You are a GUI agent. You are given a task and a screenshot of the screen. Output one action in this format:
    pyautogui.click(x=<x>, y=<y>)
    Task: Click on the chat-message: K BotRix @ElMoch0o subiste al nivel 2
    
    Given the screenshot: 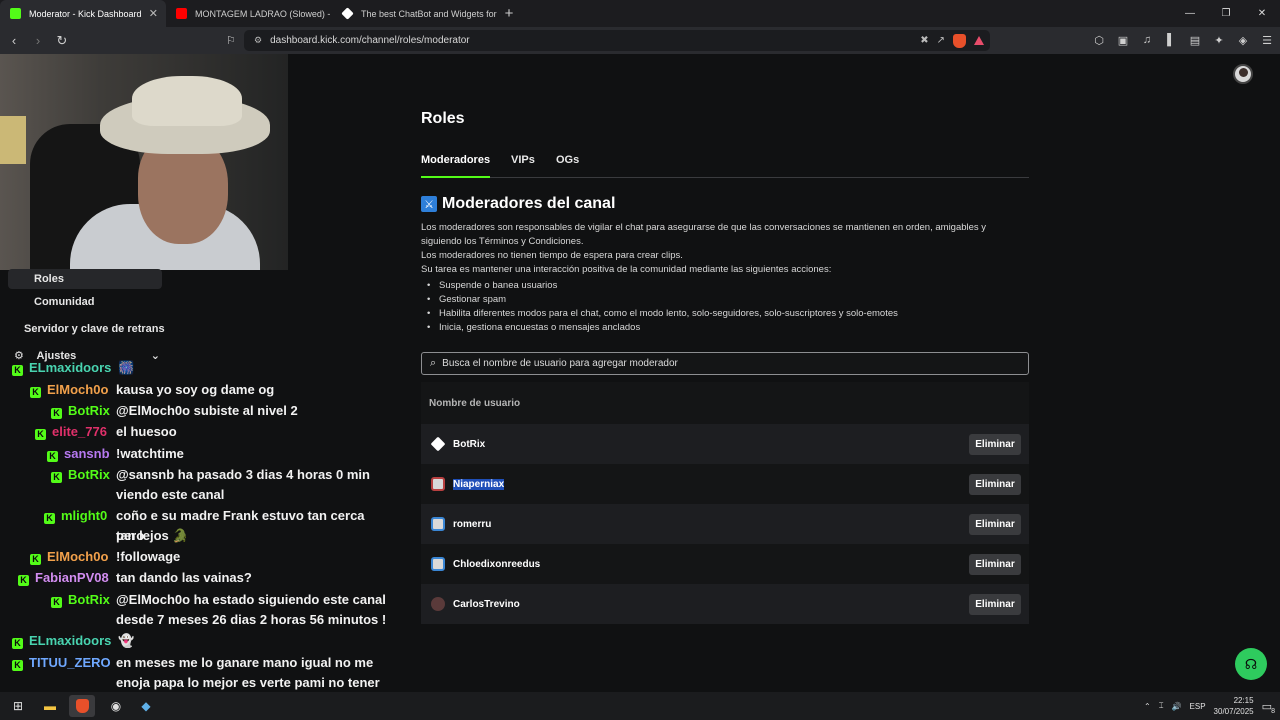 What is the action you would take?
    pyautogui.click(x=226, y=411)
    